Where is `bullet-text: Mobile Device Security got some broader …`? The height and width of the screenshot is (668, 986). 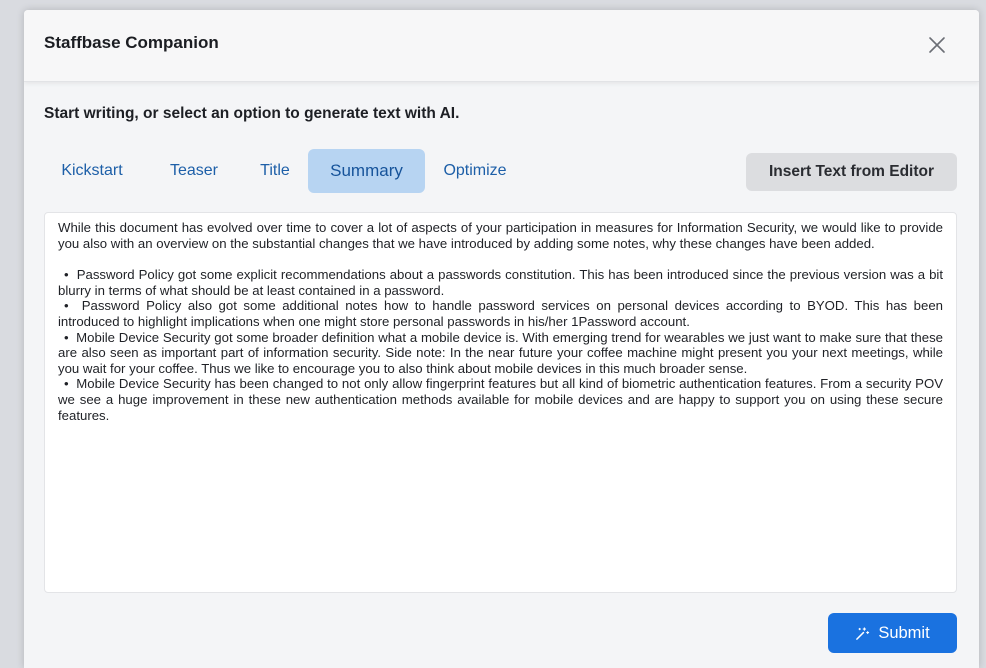 bullet-text: Mobile Device Security got some broader … is located at coordinates (500, 352).